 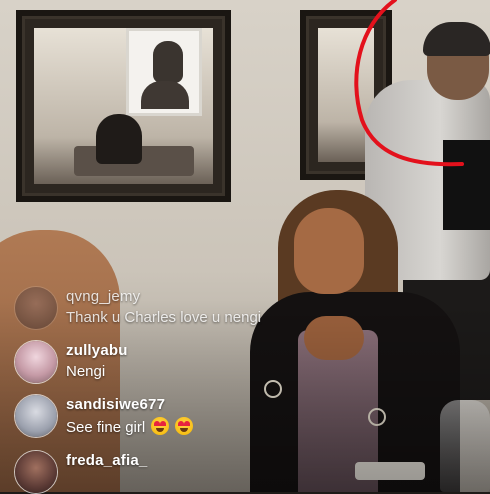 What do you see at coordinates (97, 361) in the screenshot?
I see `comment-text: zullyabu Nengi` at bounding box center [97, 361].